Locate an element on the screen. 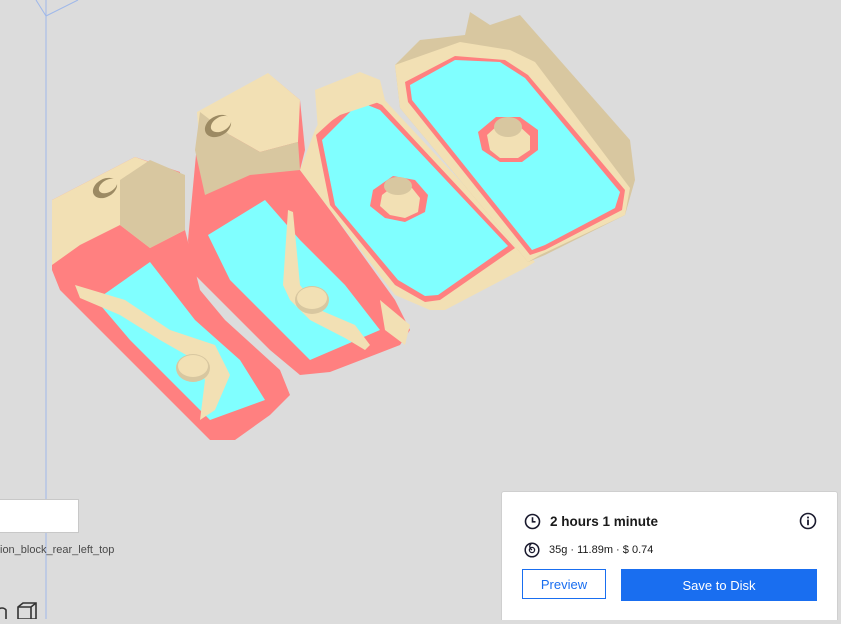 This screenshot has width=841, height=624. material-row: 35g · 11.89m · $ 0.74 is located at coordinates (588, 550).